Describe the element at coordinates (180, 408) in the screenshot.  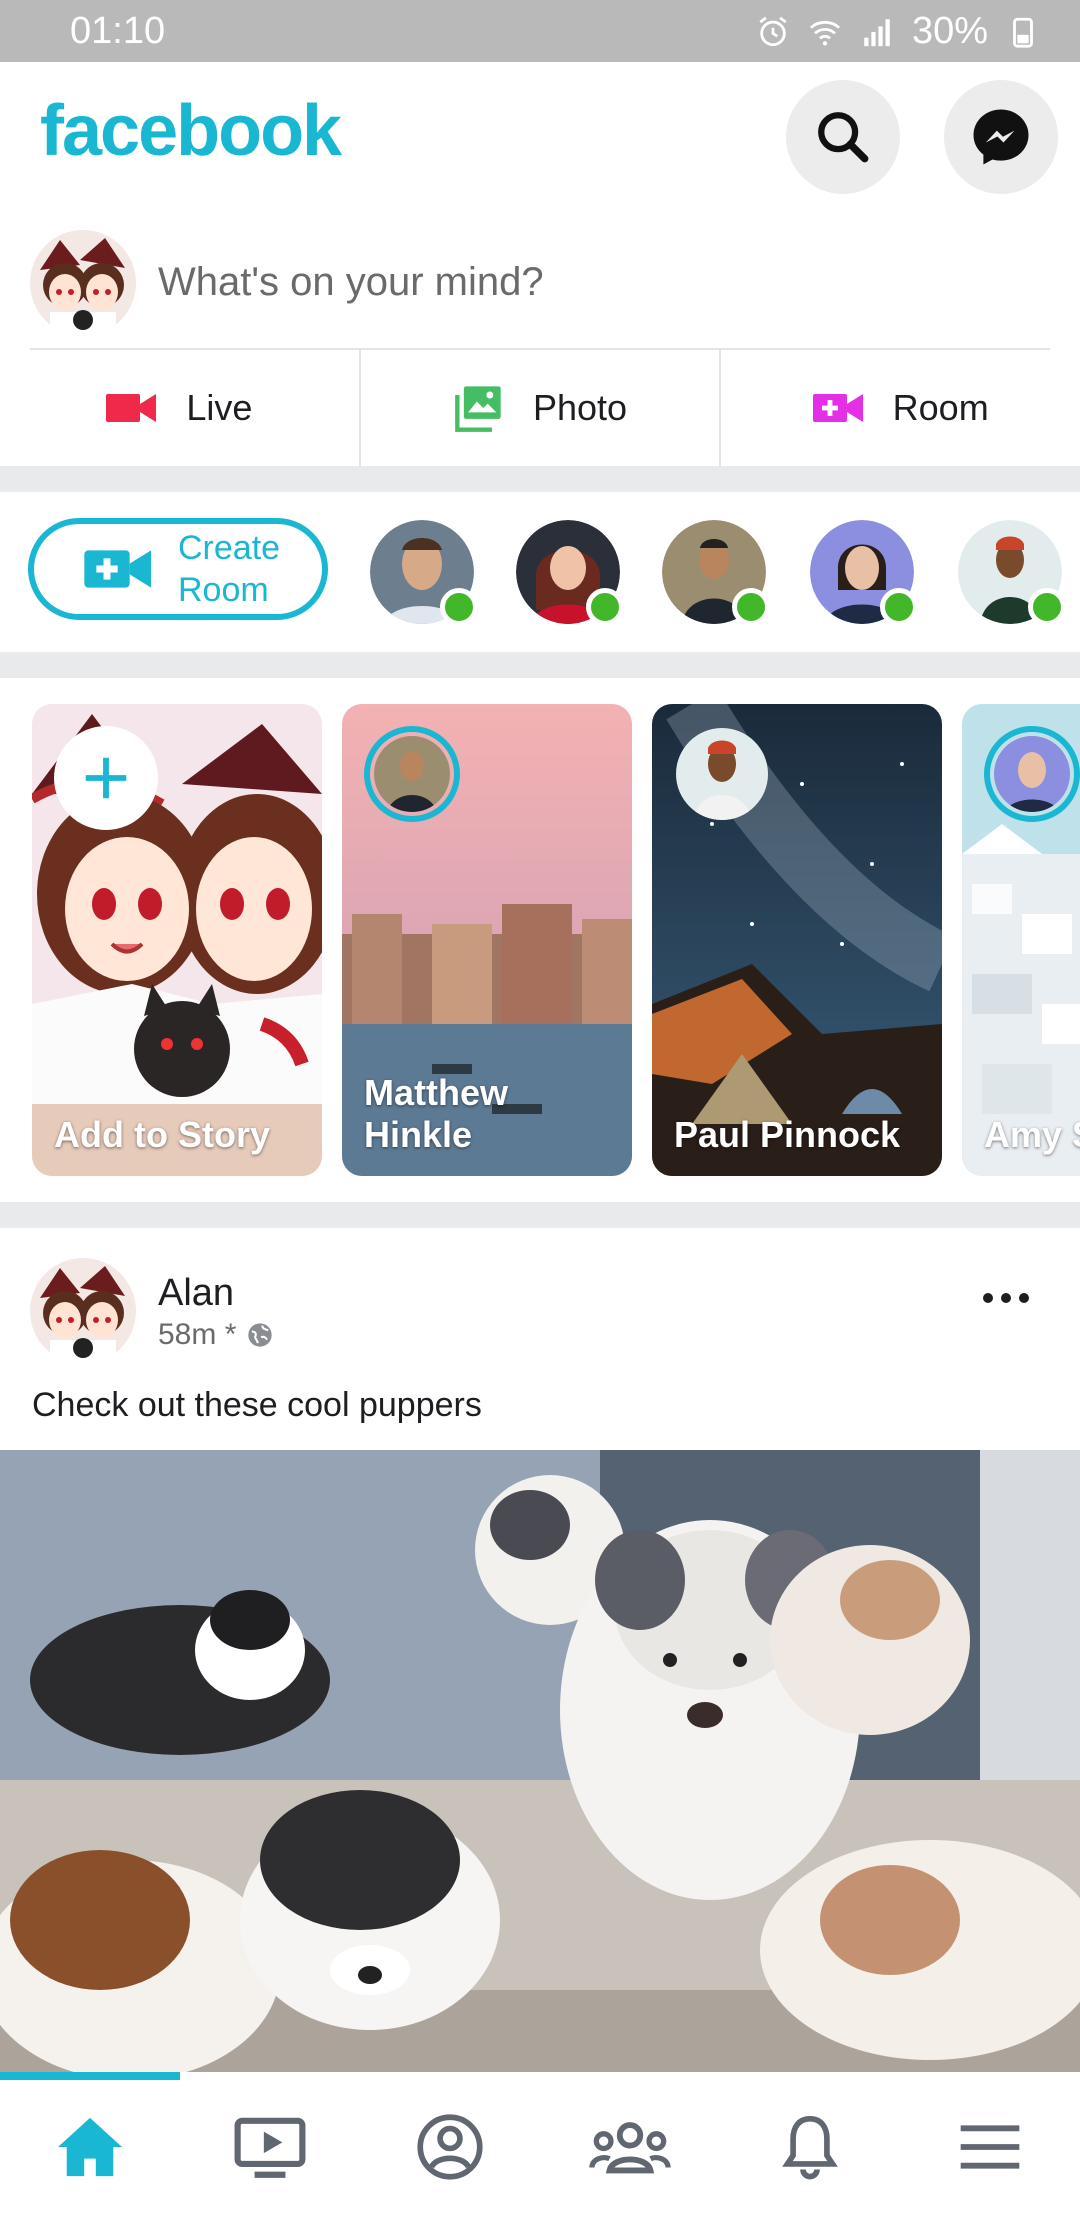
I see `live-button: Live` at that location.